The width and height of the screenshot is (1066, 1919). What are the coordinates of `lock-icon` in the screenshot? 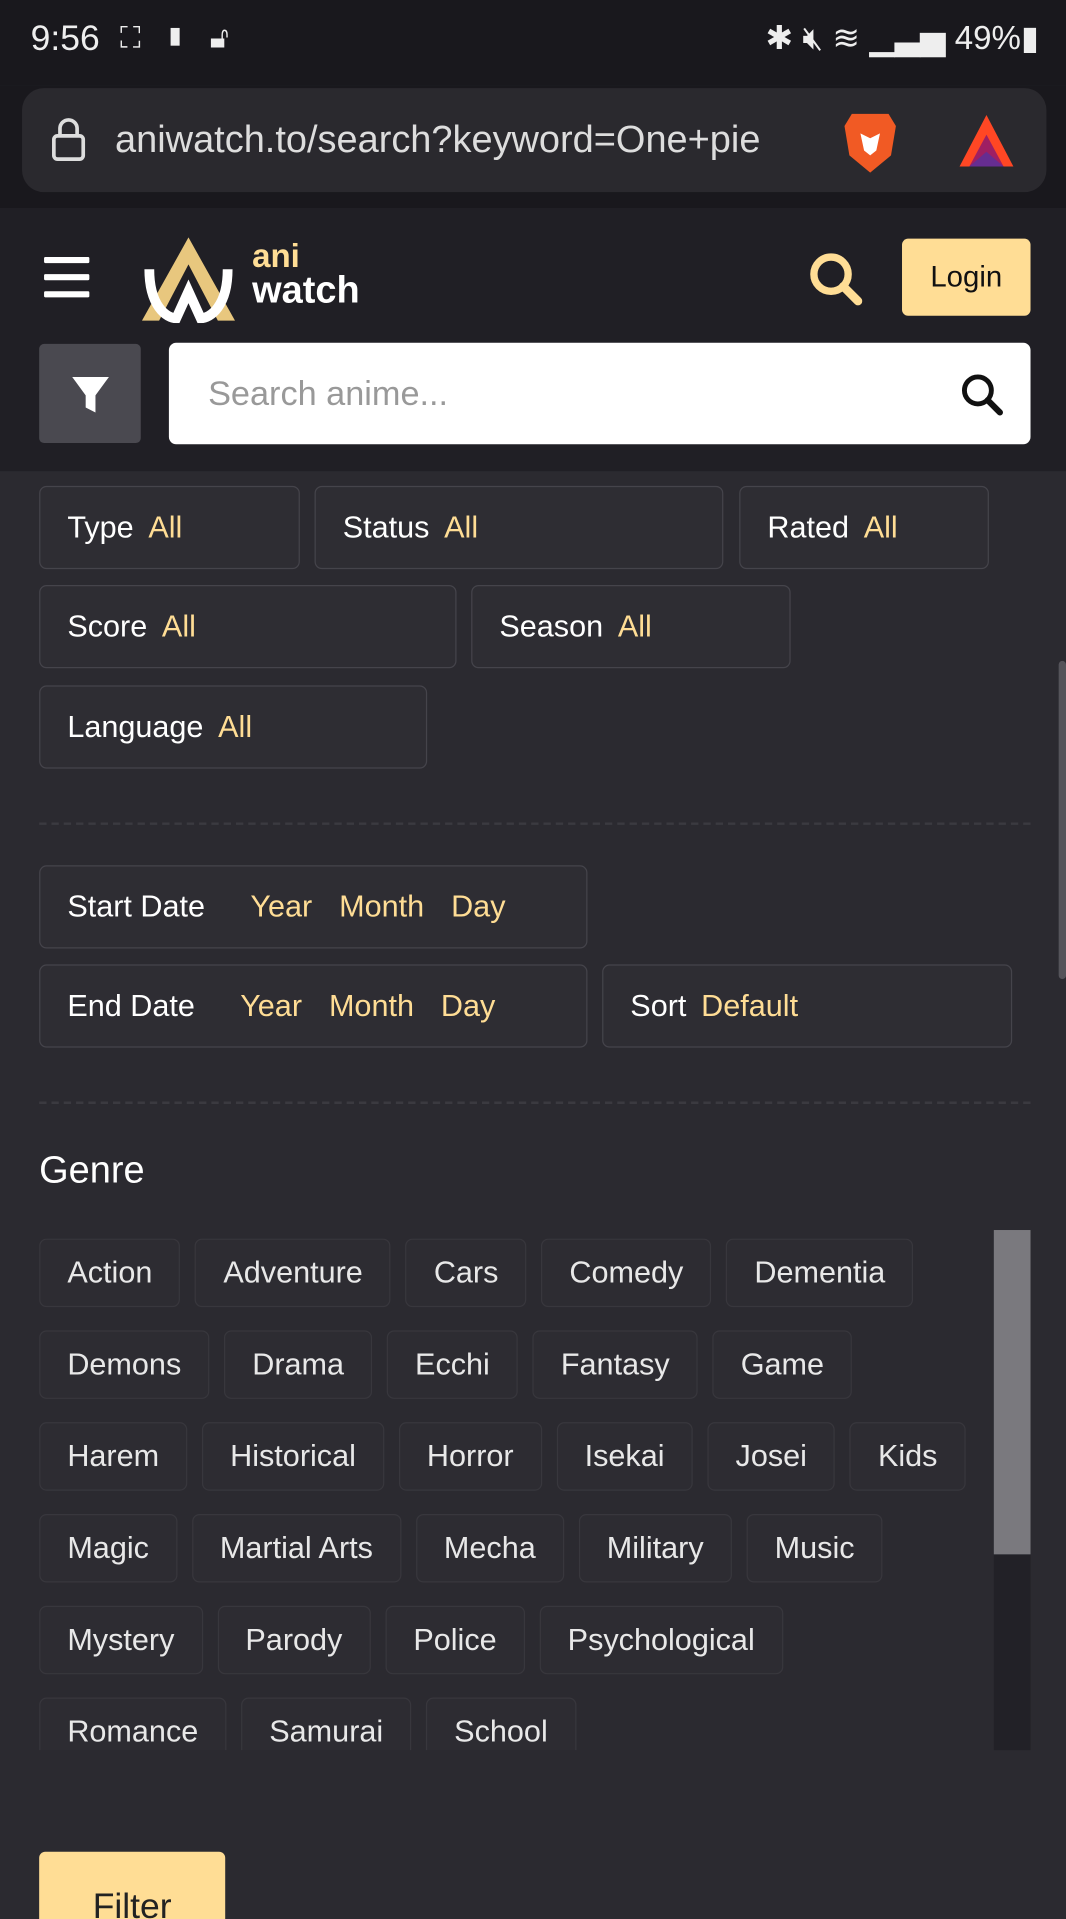 It's located at (69, 139).